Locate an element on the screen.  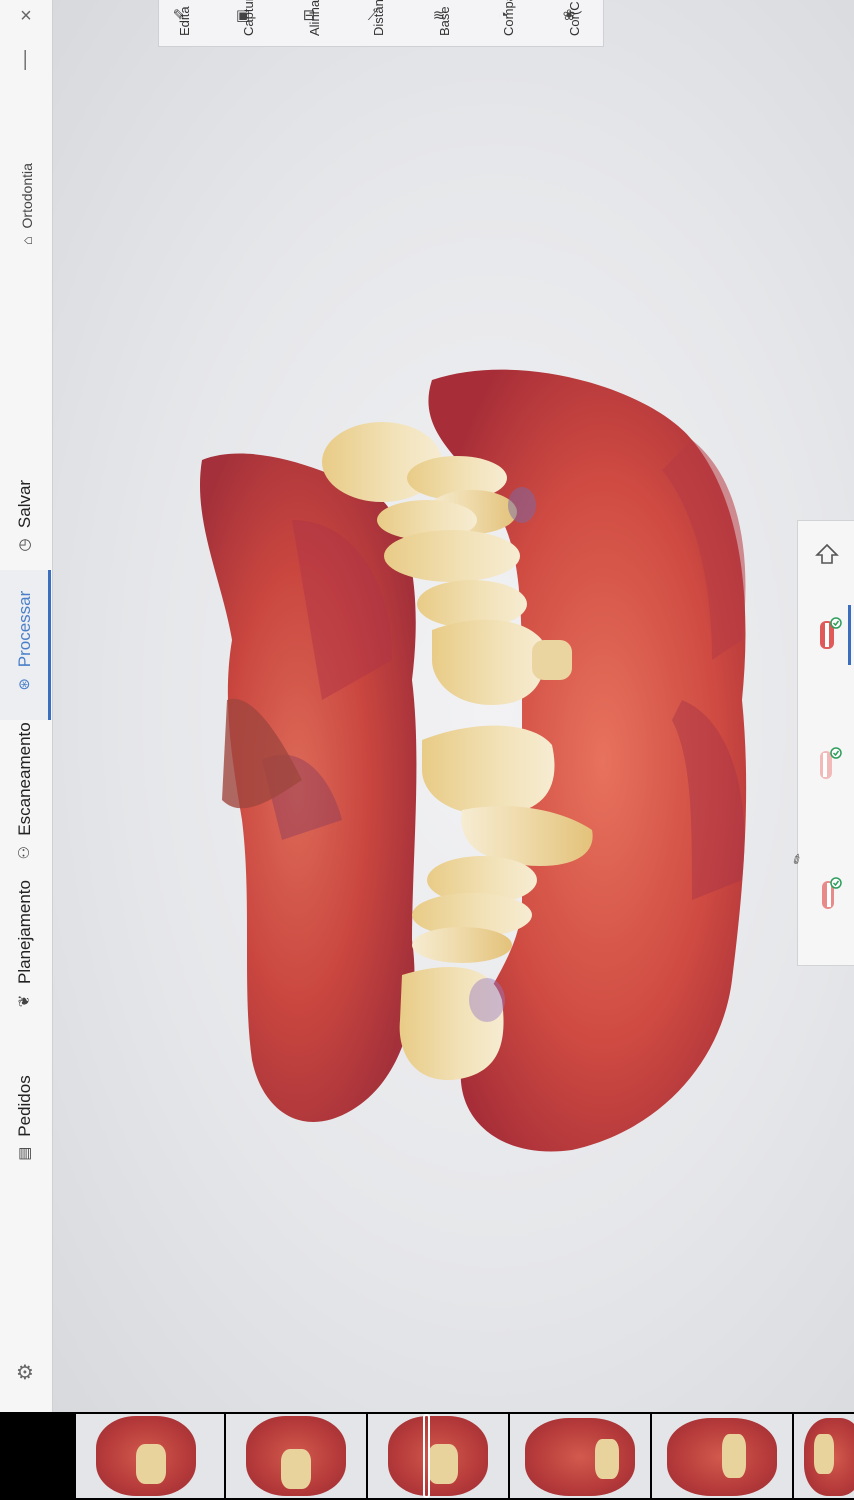
brand-ortodontia: ⌂ Ortodontia is located at coordinates (27, 204).